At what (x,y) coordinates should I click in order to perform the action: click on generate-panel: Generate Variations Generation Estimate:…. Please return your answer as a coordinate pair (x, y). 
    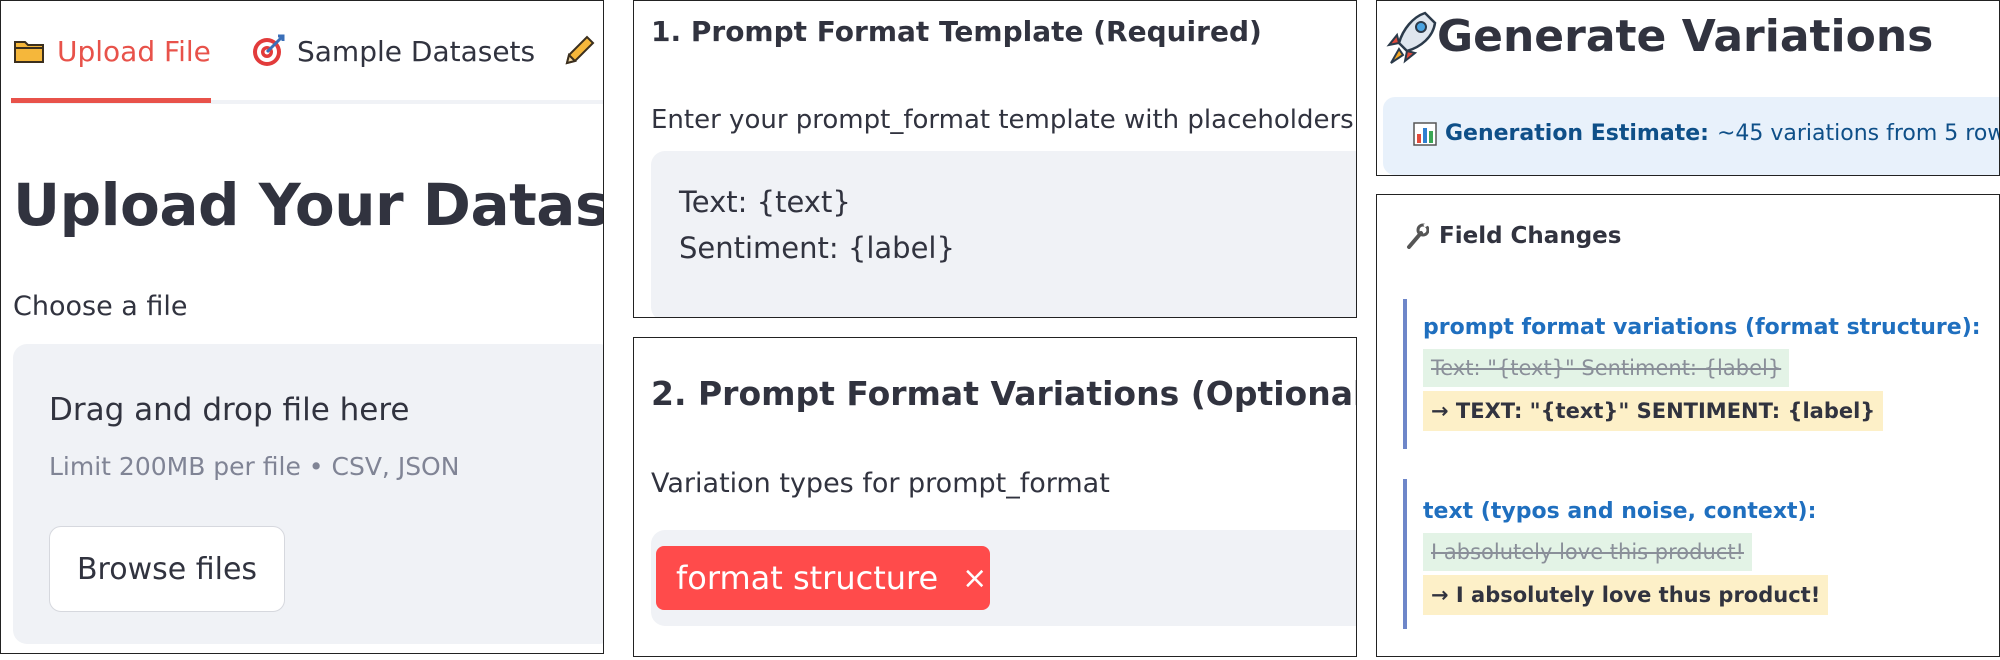
    Looking at the image, I should click on (1688, 88).